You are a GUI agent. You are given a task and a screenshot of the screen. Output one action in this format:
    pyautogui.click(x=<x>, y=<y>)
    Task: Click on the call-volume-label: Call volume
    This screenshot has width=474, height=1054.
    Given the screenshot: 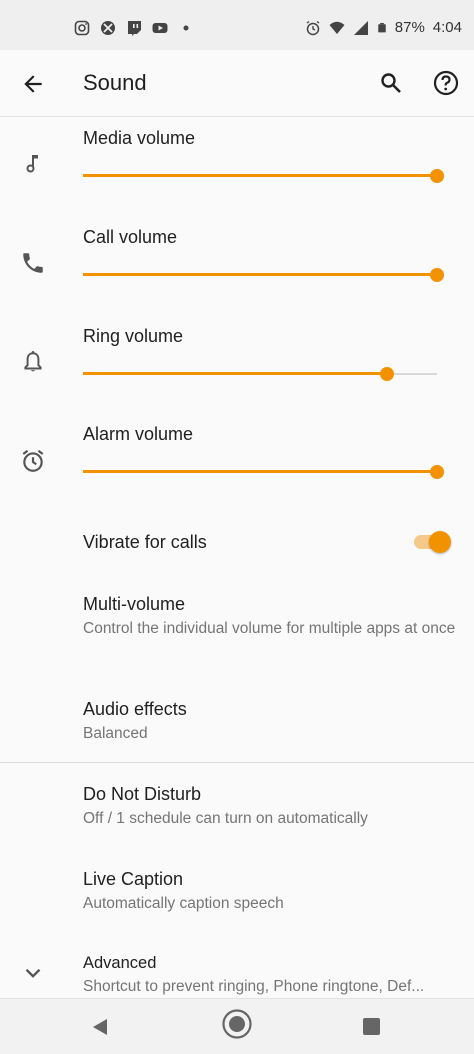 What is the action you would take?
    pyautogui.click(x=130, y=237)
    